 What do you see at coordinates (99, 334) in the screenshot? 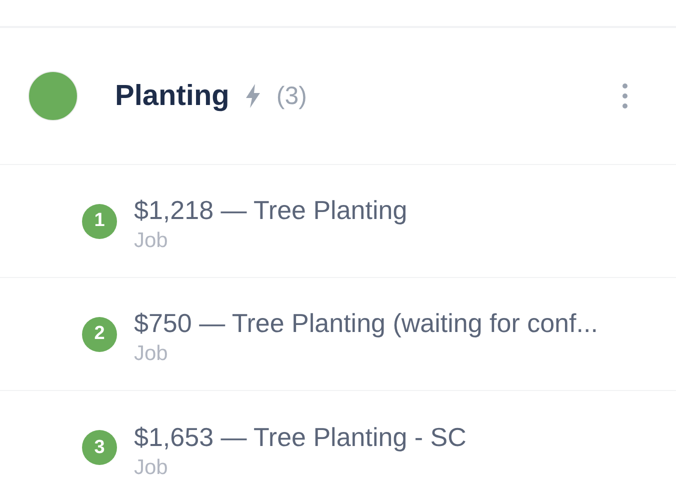
I see `number-badge: 2` at bounding box center [99, 334].